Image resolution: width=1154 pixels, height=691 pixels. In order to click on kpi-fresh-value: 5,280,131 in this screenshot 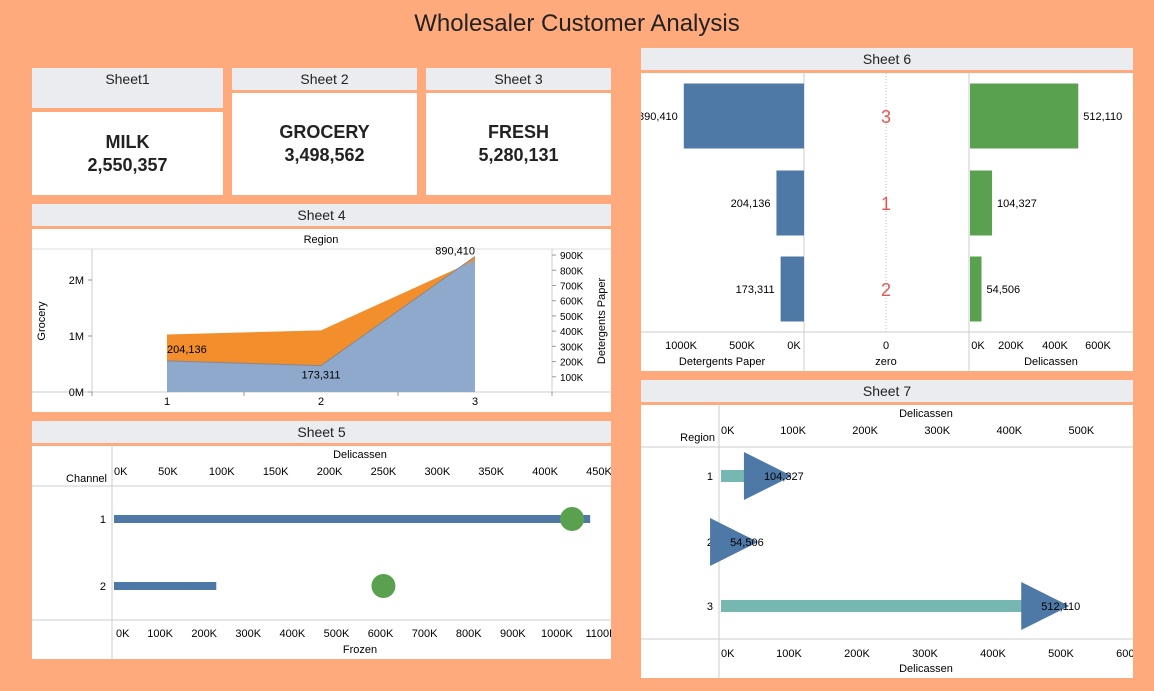, I will do `click(518, 155)`.